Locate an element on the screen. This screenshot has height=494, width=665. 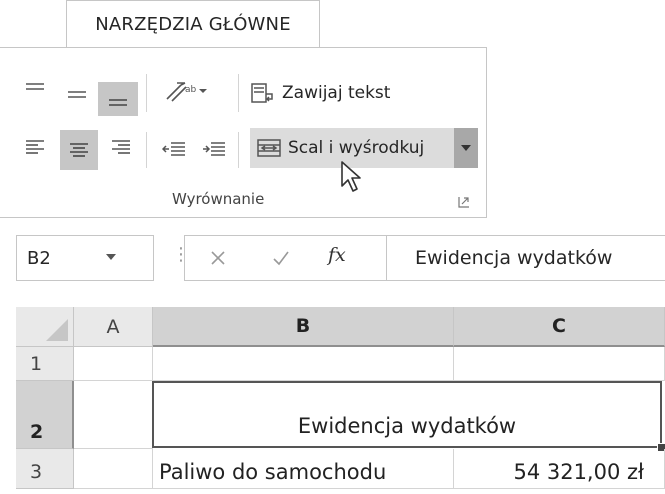
cell-a3 is located at coordinates (113, 469).